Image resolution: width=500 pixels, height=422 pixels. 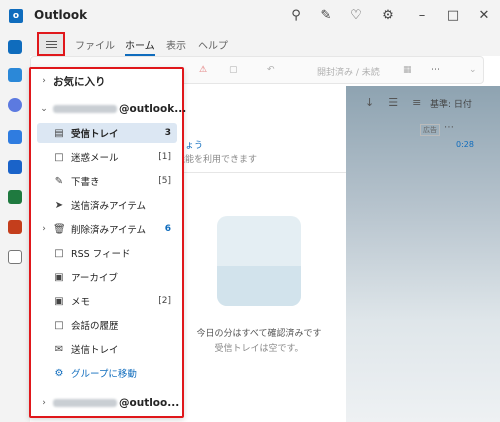 I want to click on item-count: [5], so click(x=164, y=181).